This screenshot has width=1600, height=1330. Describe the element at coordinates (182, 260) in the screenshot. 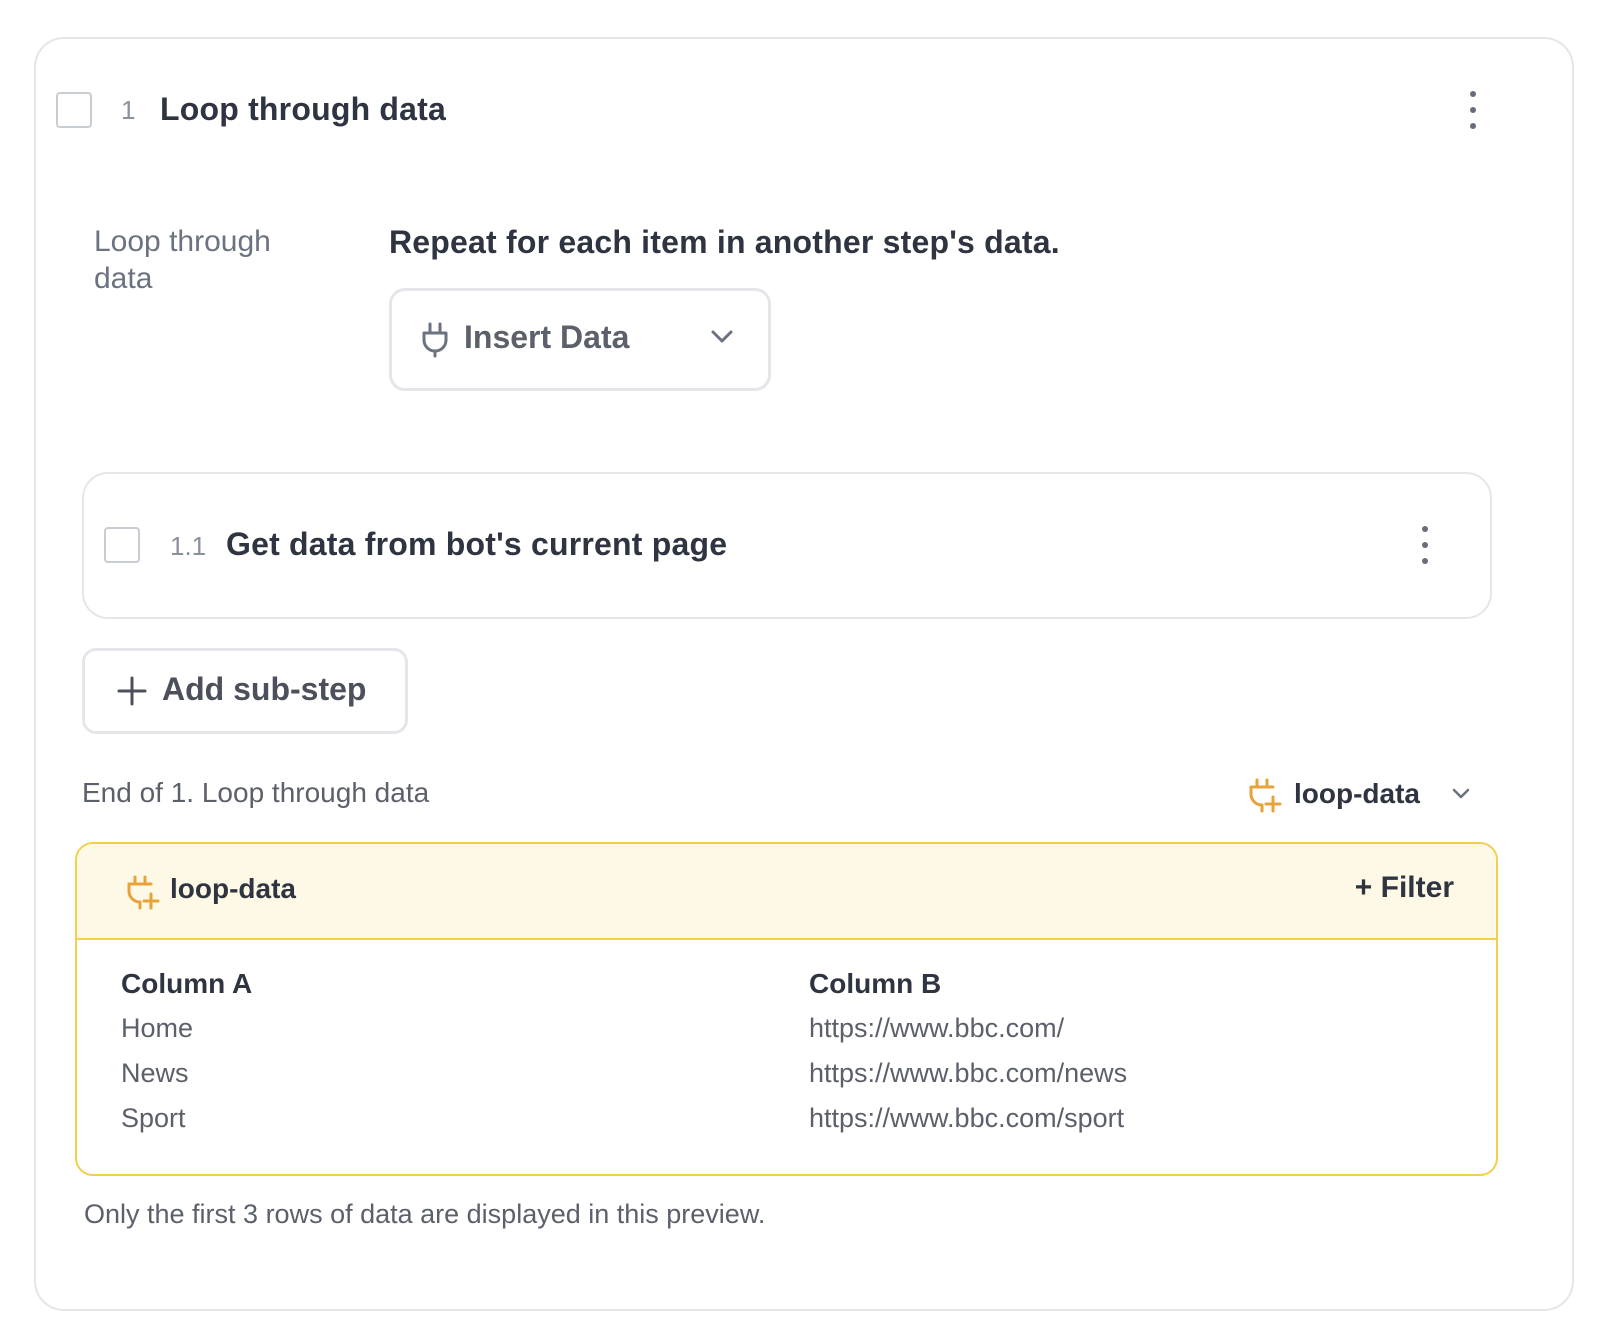

I see `step-type-label: Loop through data` at that location.